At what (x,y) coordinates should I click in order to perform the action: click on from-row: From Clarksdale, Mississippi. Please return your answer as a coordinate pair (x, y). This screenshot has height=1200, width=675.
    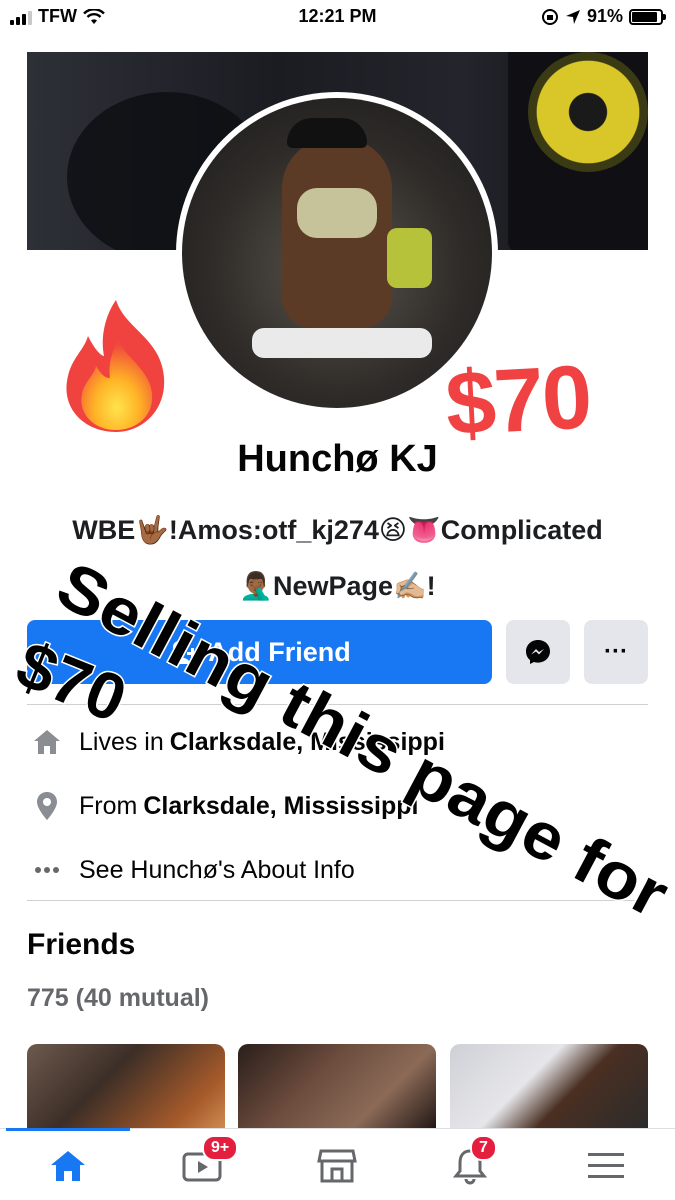
    Looking at the image, I should click on (337, 806).